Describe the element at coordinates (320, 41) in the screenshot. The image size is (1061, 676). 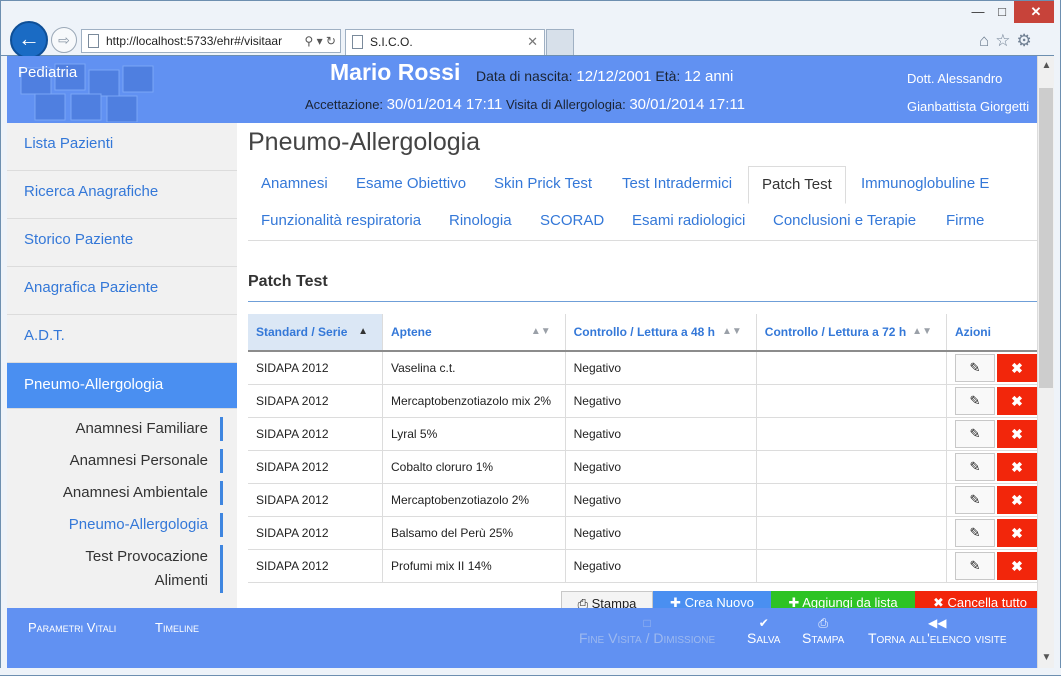
I see `search-refresh-icons: ⚲ ▾ ↻` at that location.